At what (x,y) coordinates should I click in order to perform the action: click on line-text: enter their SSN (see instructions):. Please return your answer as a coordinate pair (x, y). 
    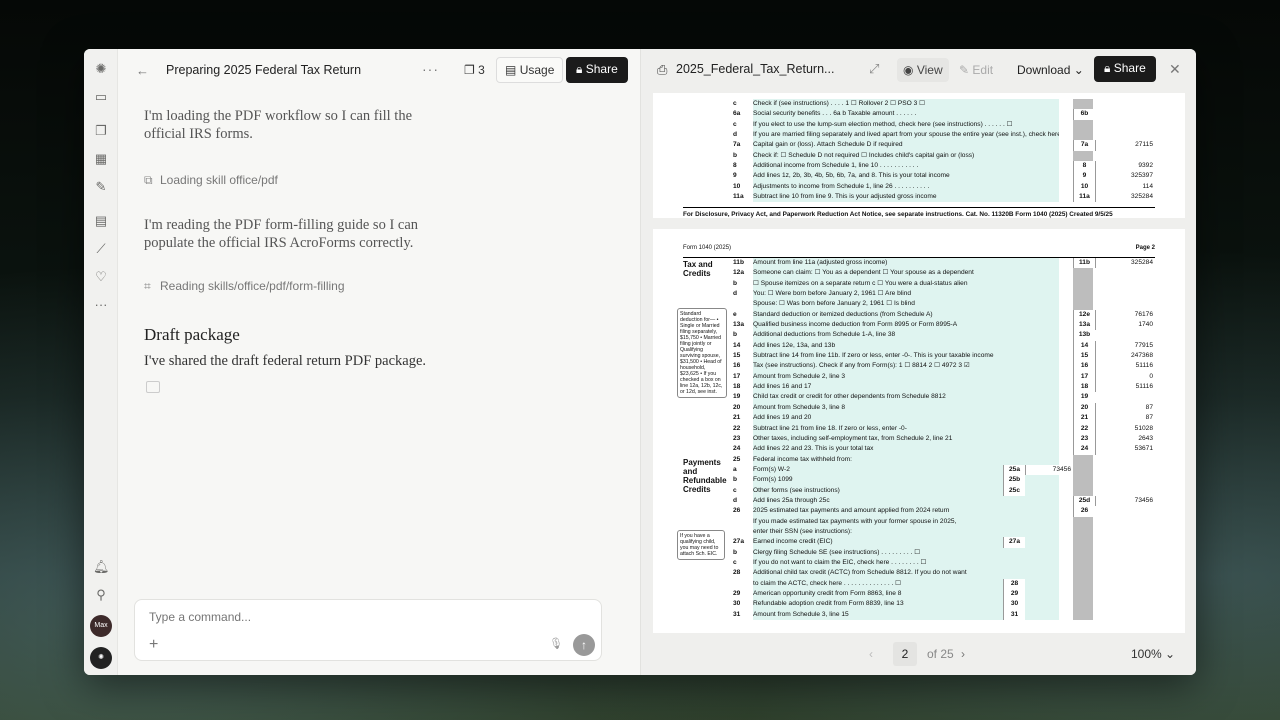
    Looking at the image, I should click on (906, 532).